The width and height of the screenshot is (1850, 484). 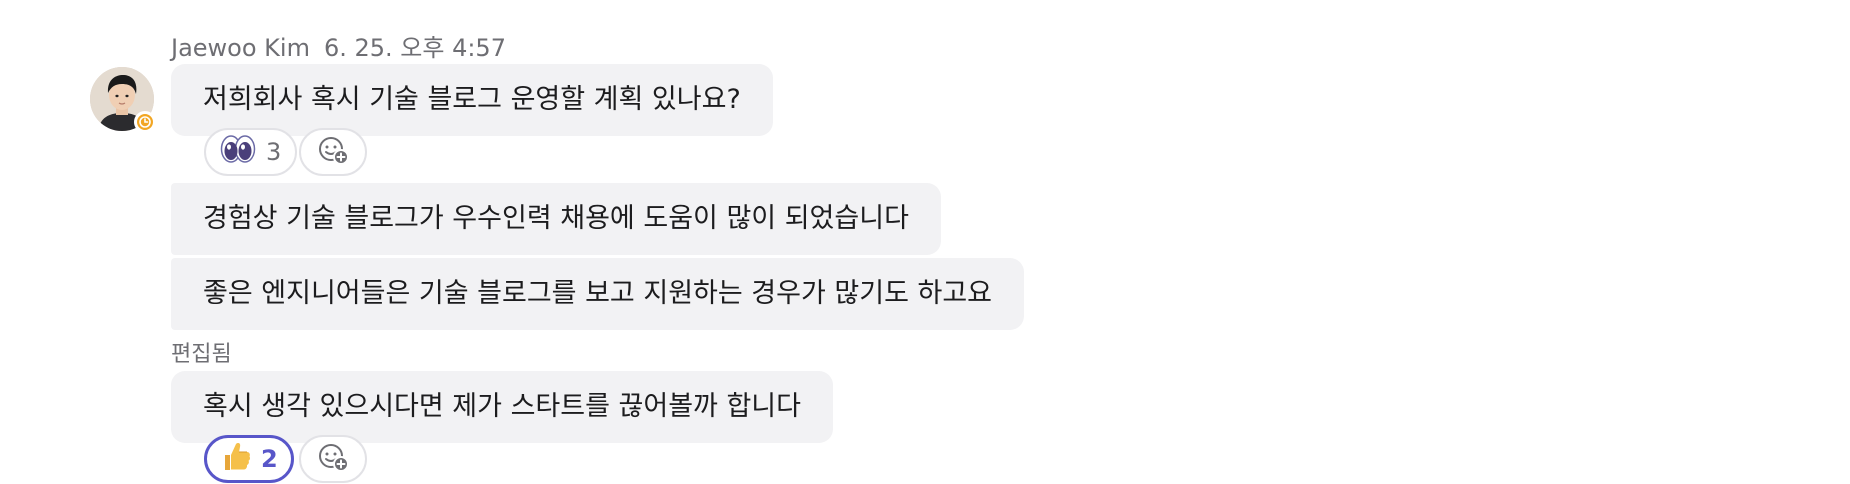 I want to click on message-bubble: 저희회사 혹시 기술 블로그 운영할 계획 있나요?, so click(x=472, y=100).